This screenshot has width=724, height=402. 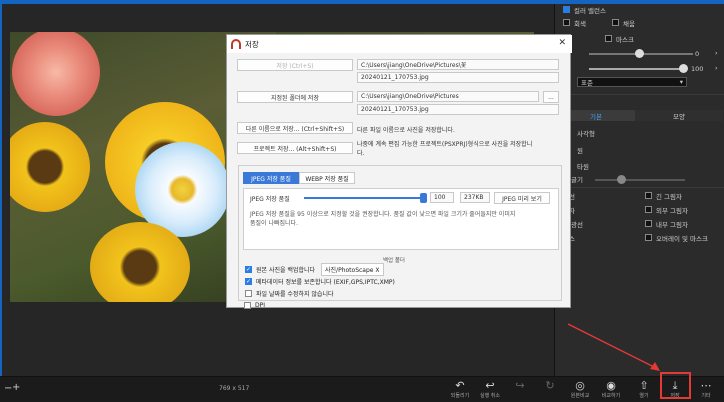 What do you see at coordinates (566, 9) in the screenshot?
I see `color-balance-checkbox` at bounding box center [566, 9].